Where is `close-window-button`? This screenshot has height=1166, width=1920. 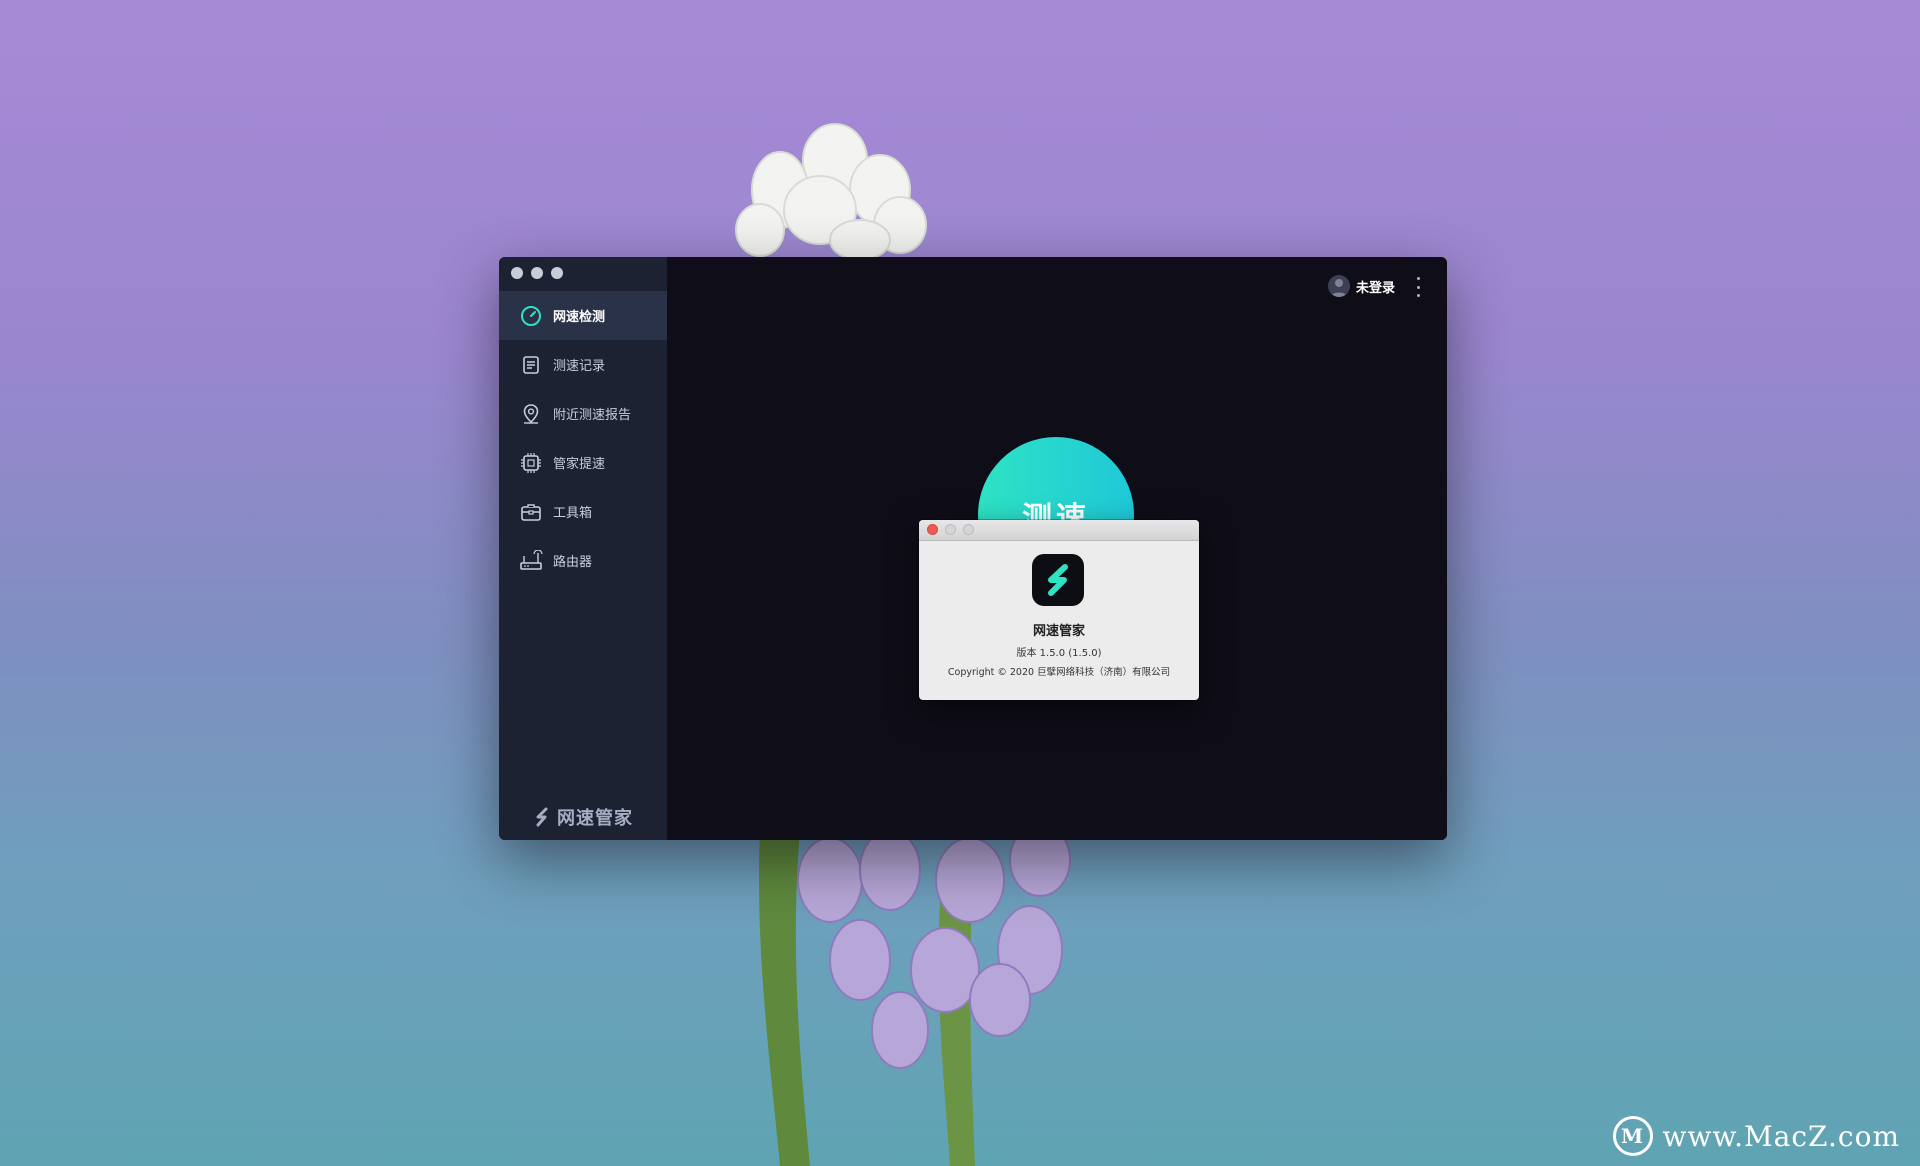
close-window-button is located at coordinates (517, 273).